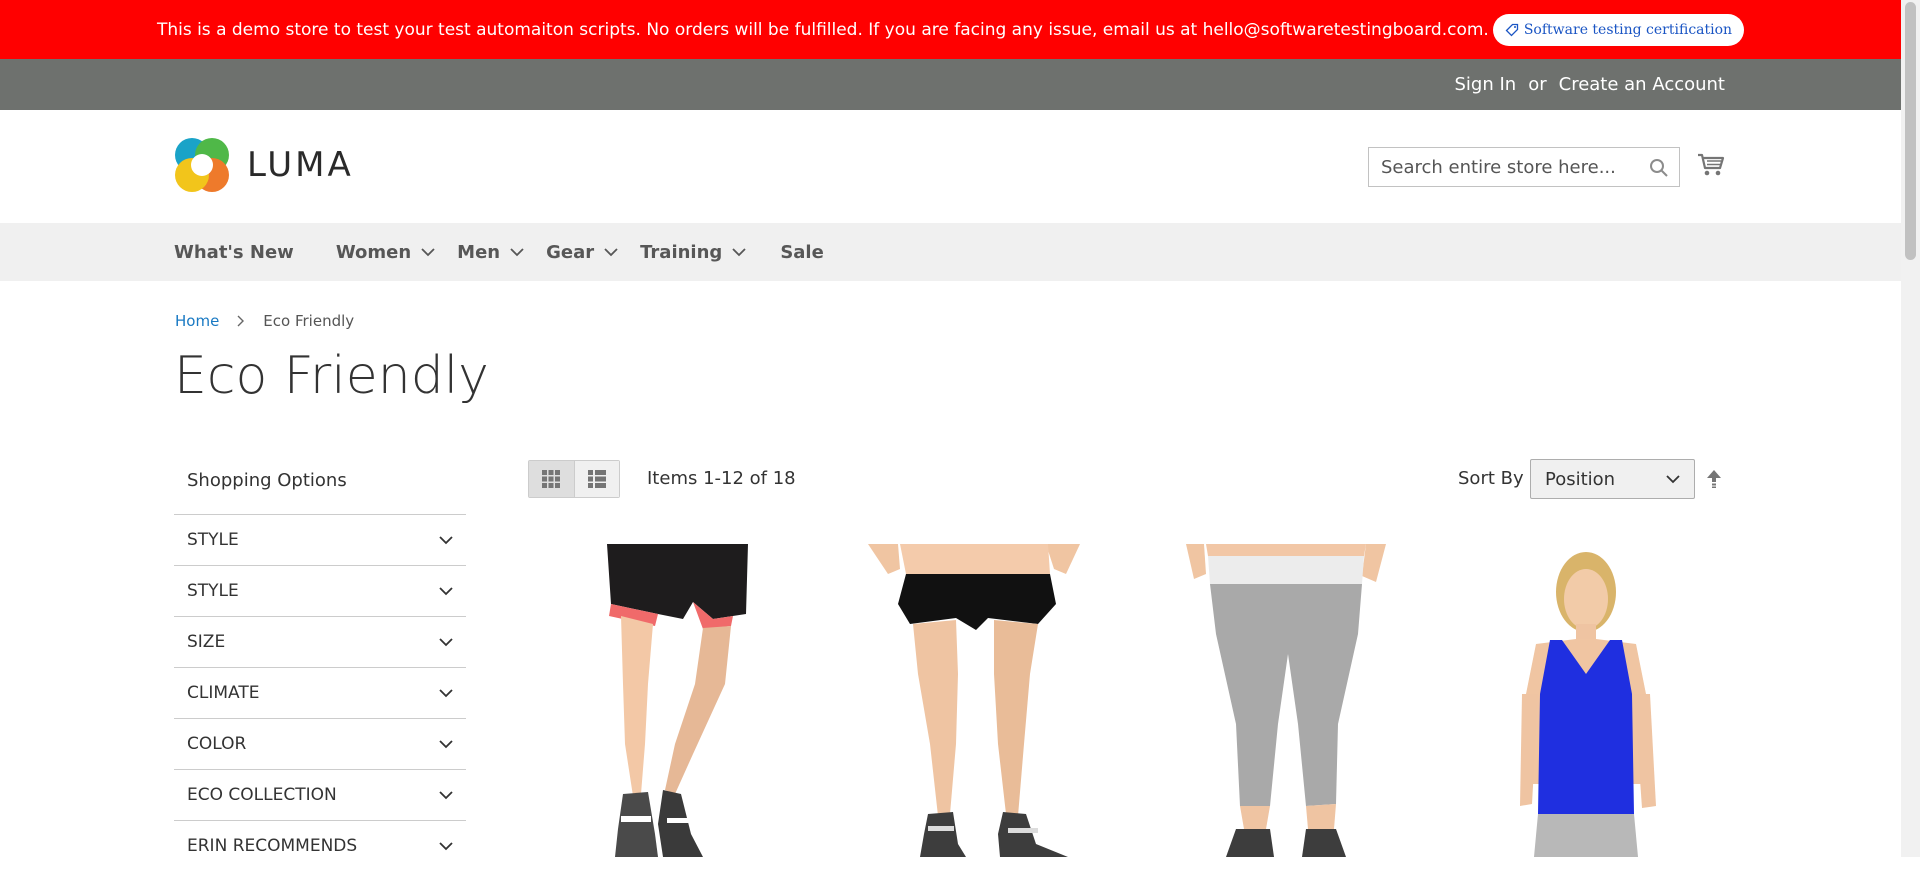 The image size is (1920, 871). I want to click on certification-link-label: Software testing certification, so click(1628, 29).